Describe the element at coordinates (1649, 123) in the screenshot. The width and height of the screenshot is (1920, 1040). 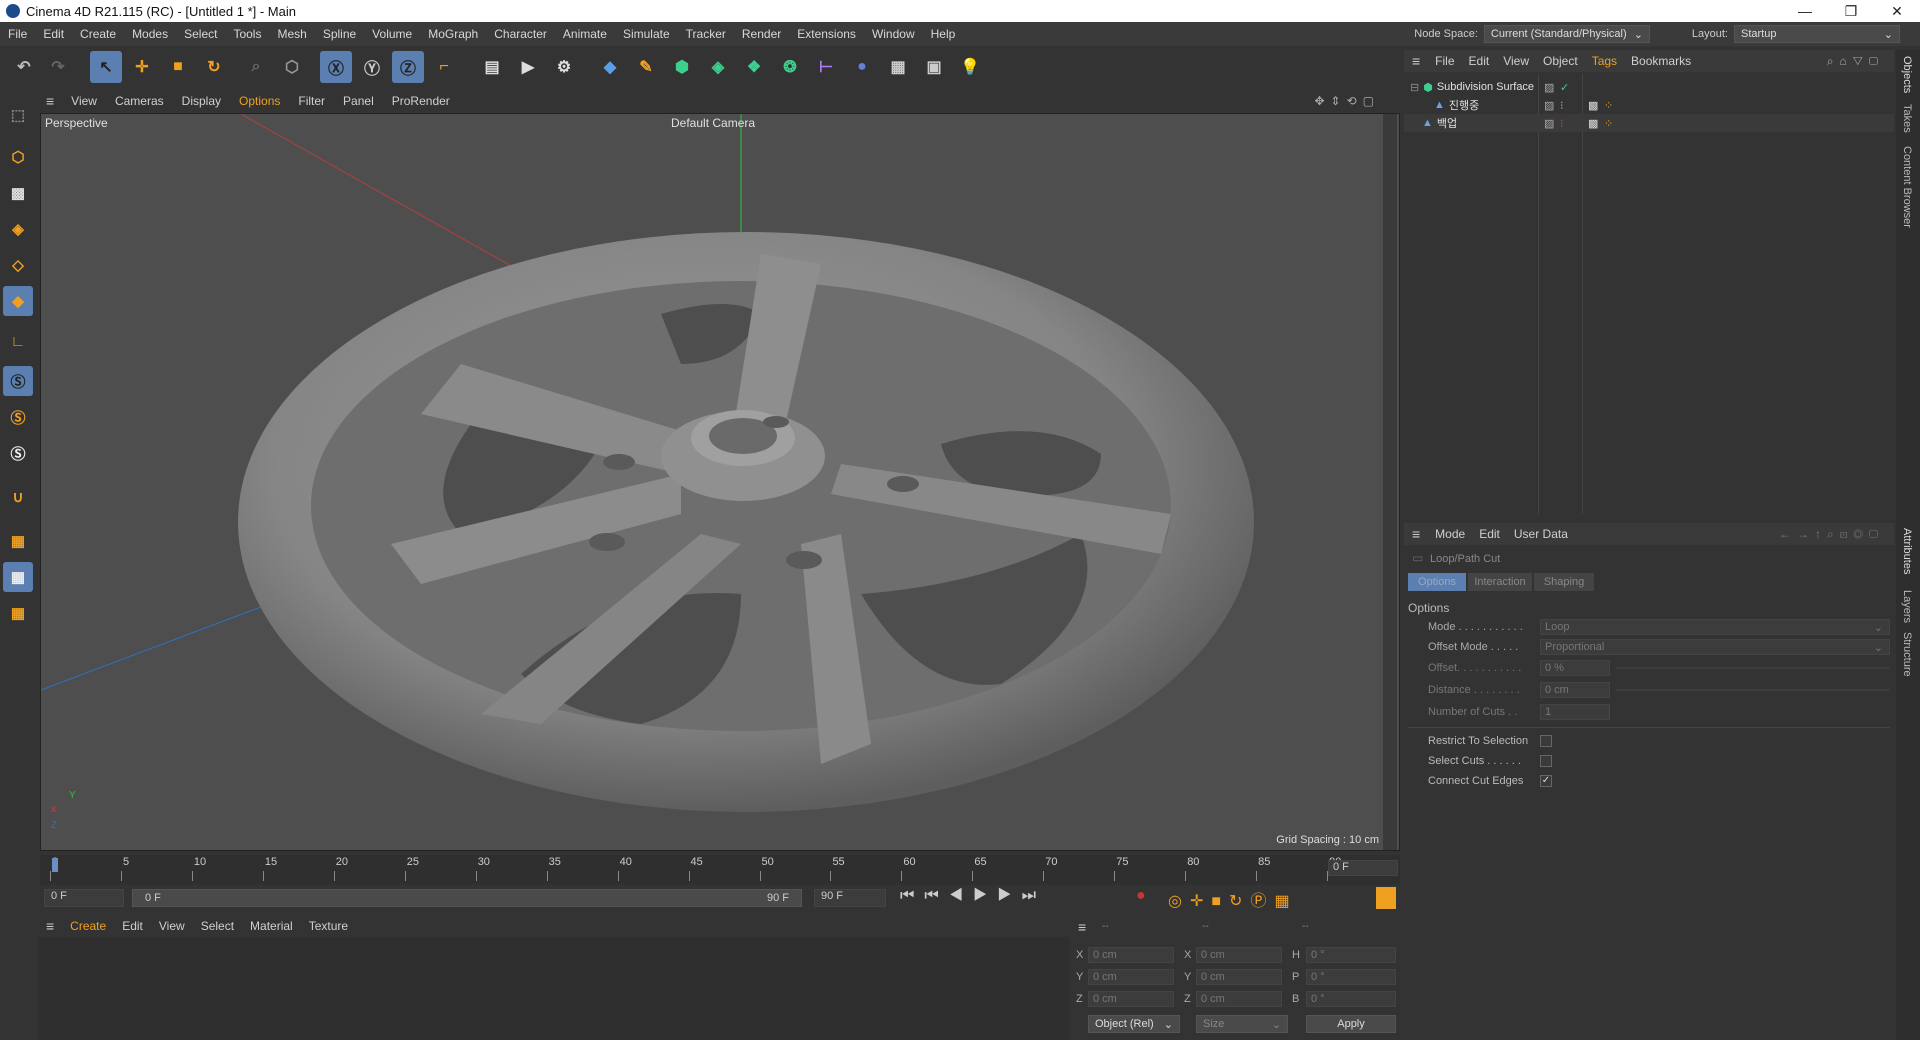
I see `object-row: ▲ 백업 ▨ ⁝ ▩ ⁘` at that location.